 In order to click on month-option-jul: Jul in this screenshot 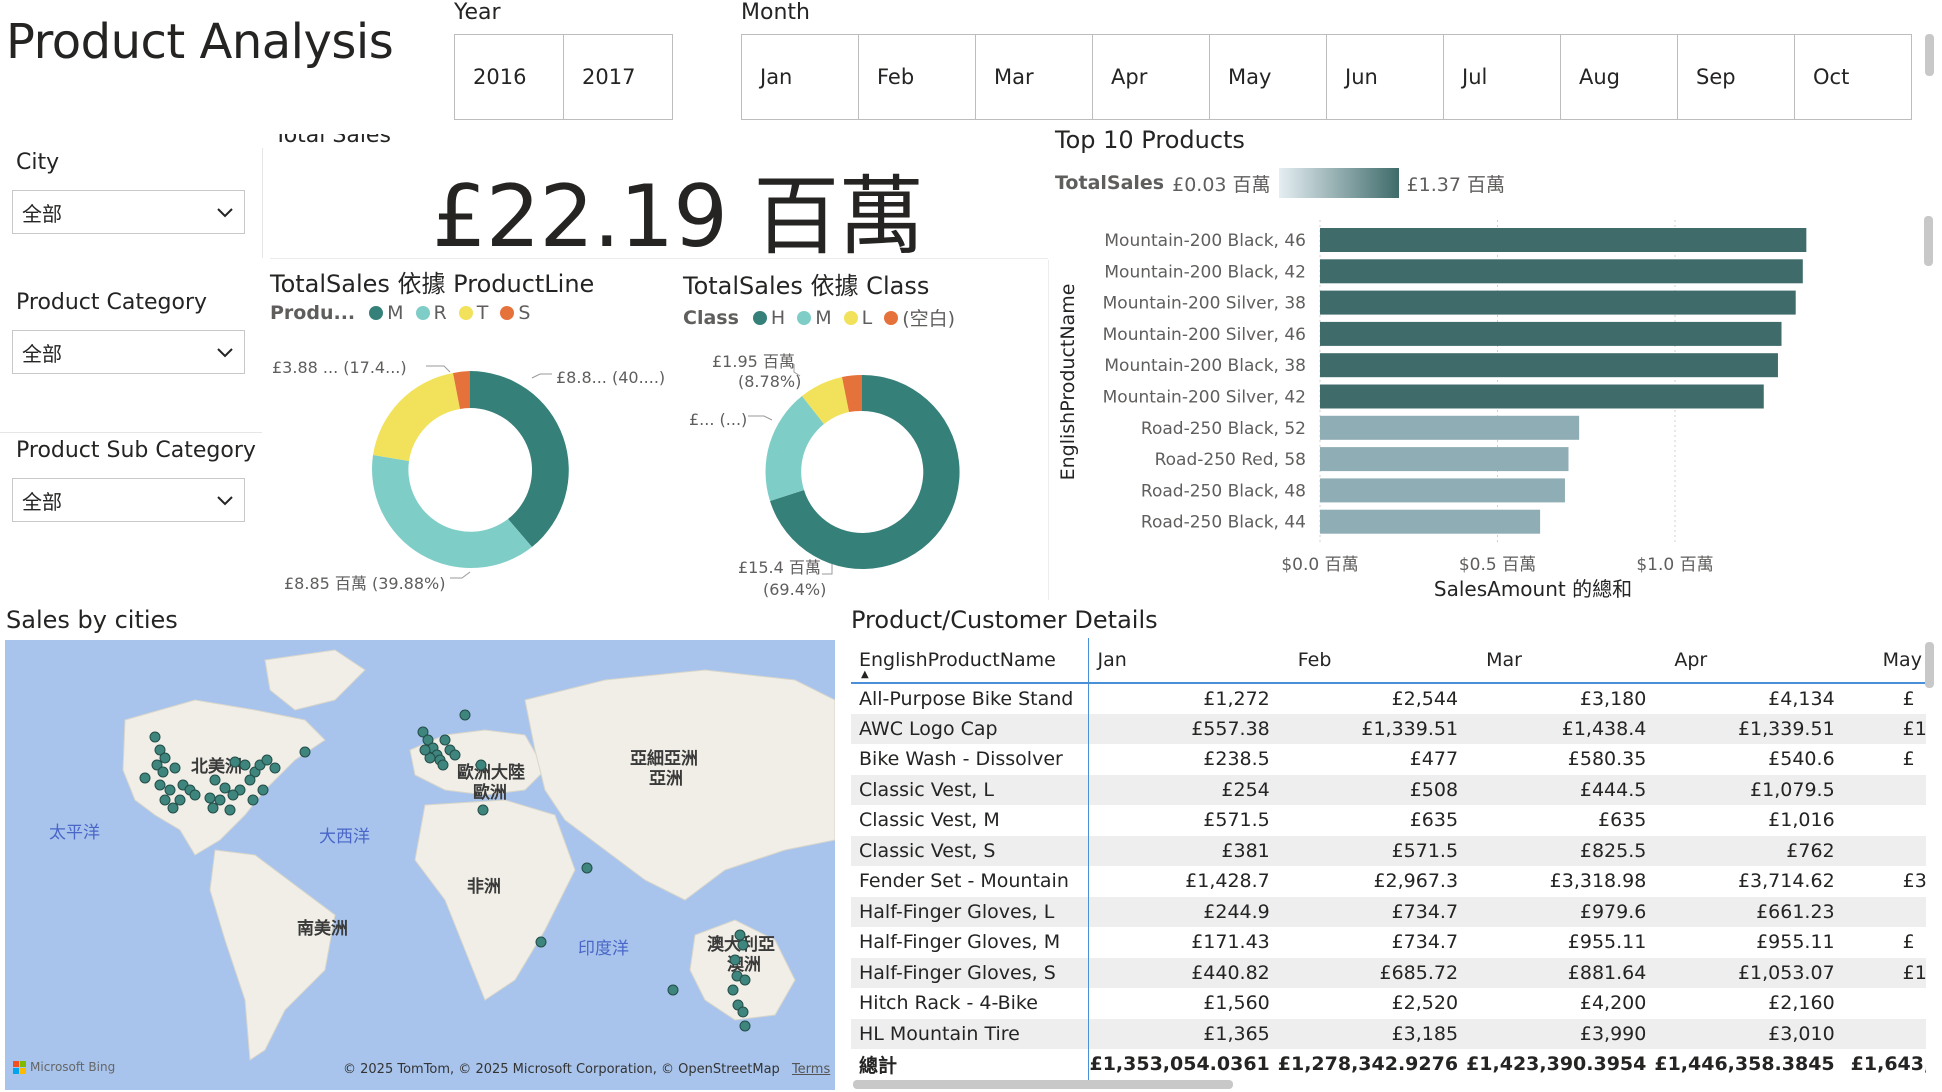, I will do `click(1502, 77)`.